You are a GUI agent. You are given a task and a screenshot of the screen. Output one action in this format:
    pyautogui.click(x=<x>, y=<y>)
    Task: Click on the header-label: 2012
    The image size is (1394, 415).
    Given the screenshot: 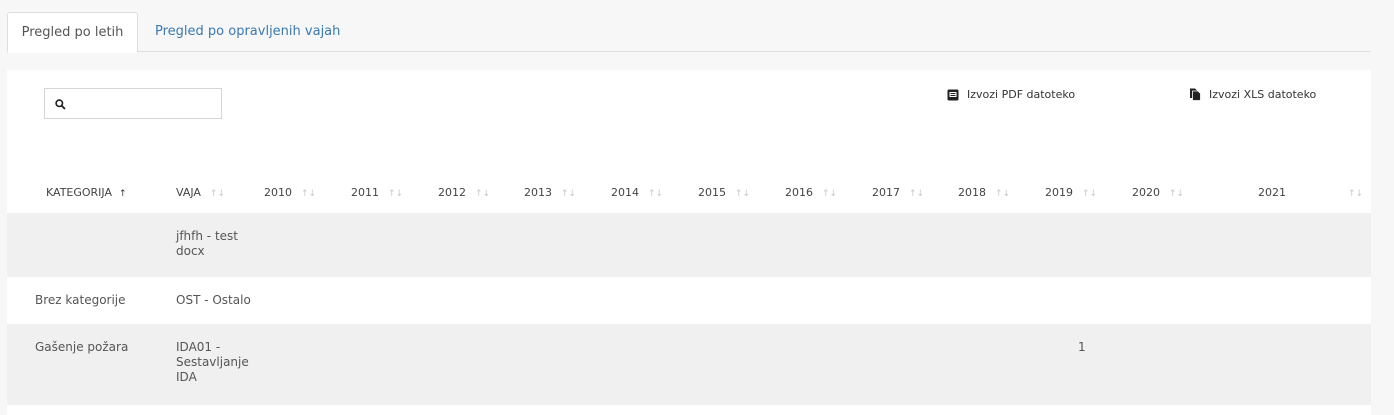 What is the action you would take?
    pyautogui.click(x=452, y=192)
    